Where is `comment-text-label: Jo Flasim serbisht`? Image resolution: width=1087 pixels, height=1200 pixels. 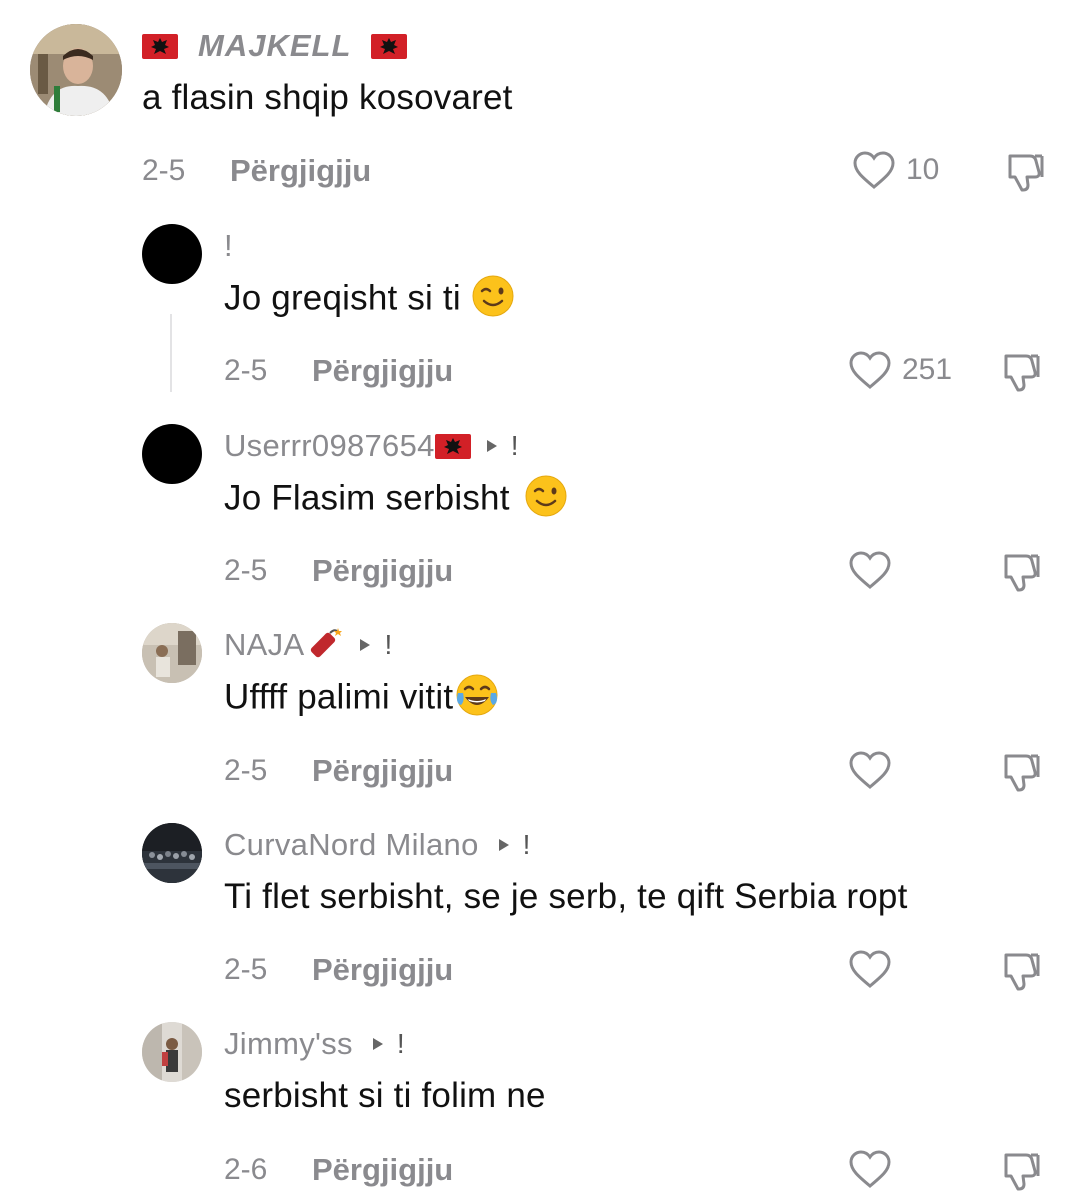 comment-text-label: Jo Flasim serbisht is located at coordinates (367, 498).